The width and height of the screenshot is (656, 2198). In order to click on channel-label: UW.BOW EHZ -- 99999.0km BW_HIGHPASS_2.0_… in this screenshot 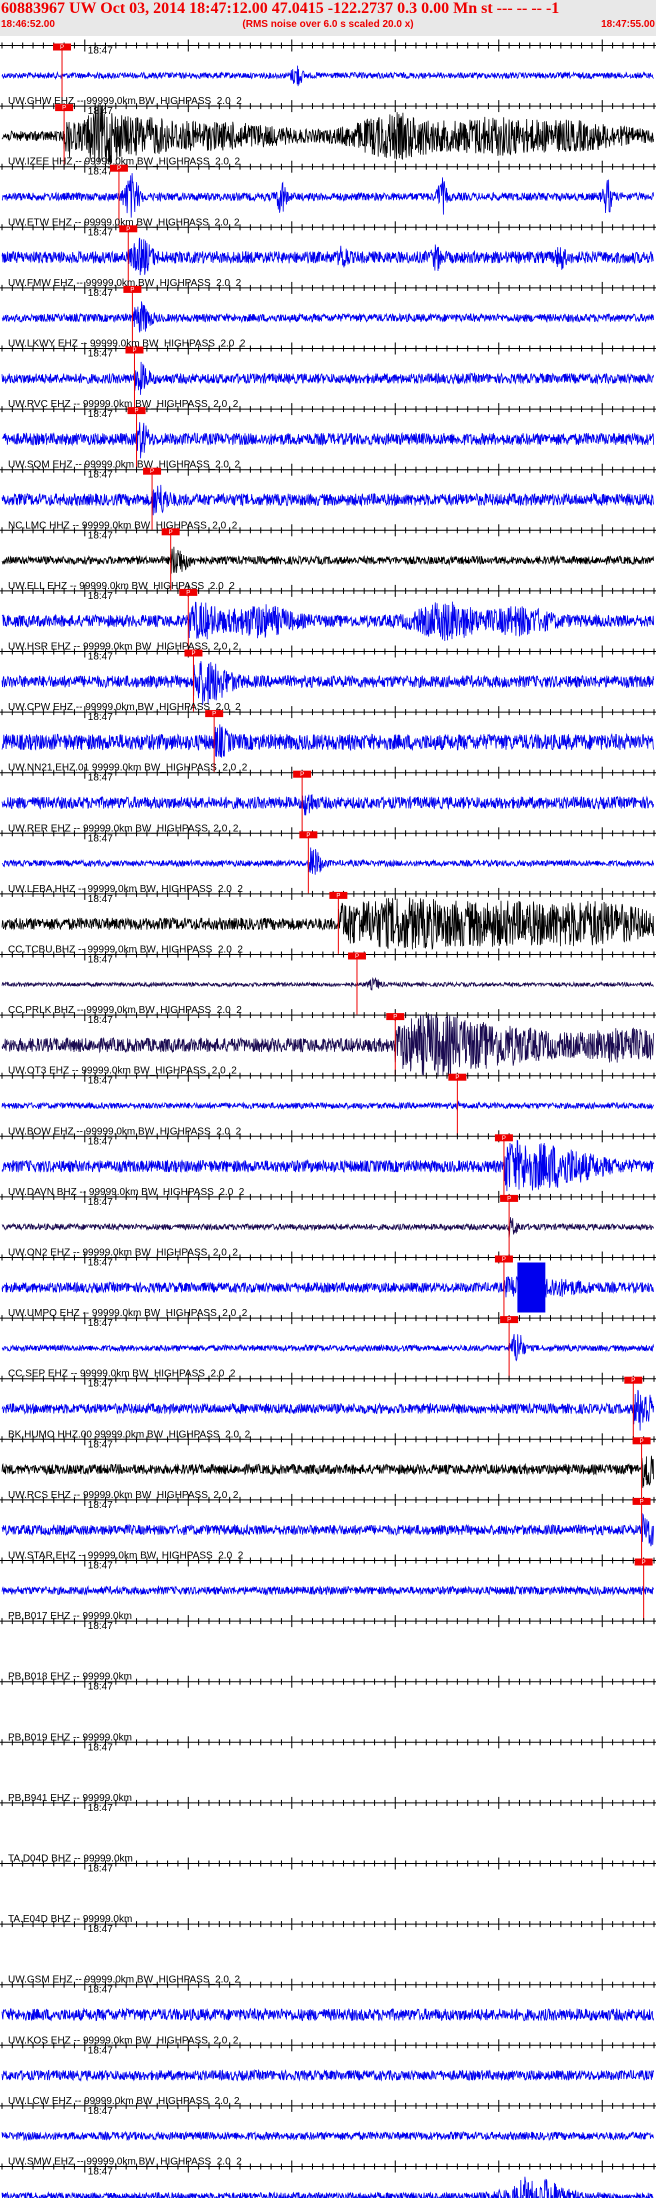, I will do `click(125, 1131)`.